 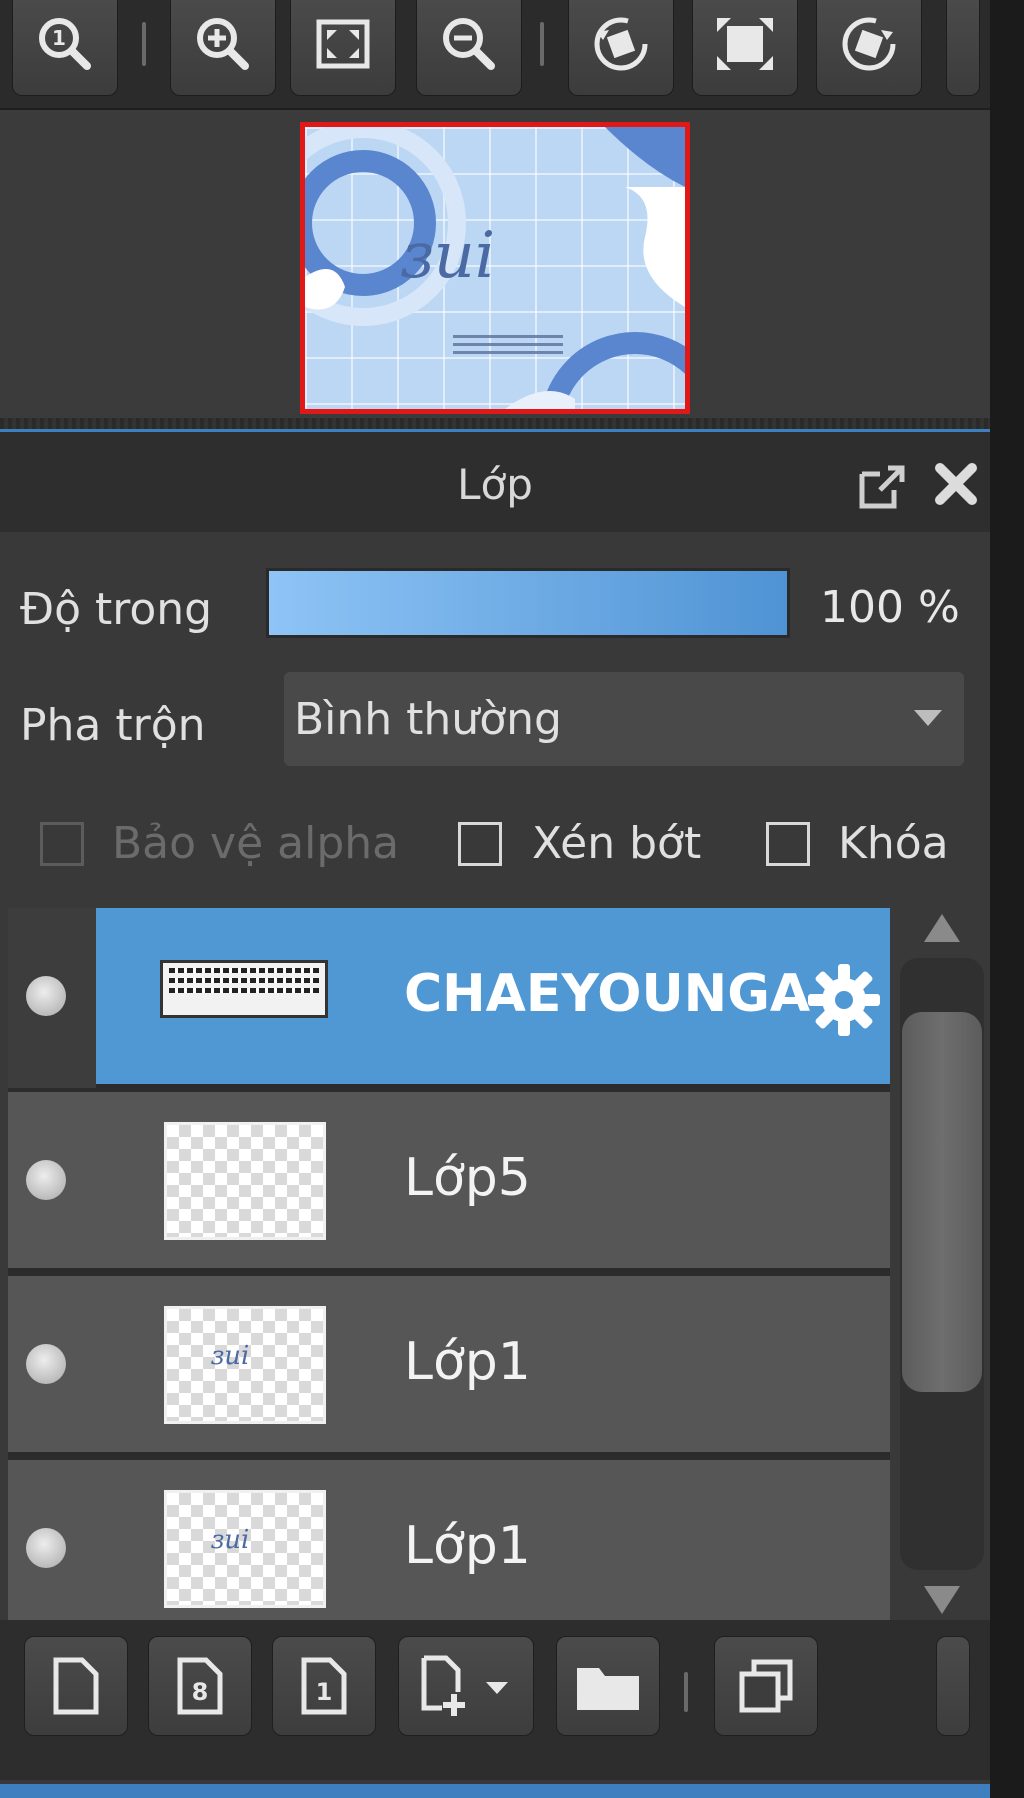 I want to click on new-folder-button, so click(x=608, y=1686).